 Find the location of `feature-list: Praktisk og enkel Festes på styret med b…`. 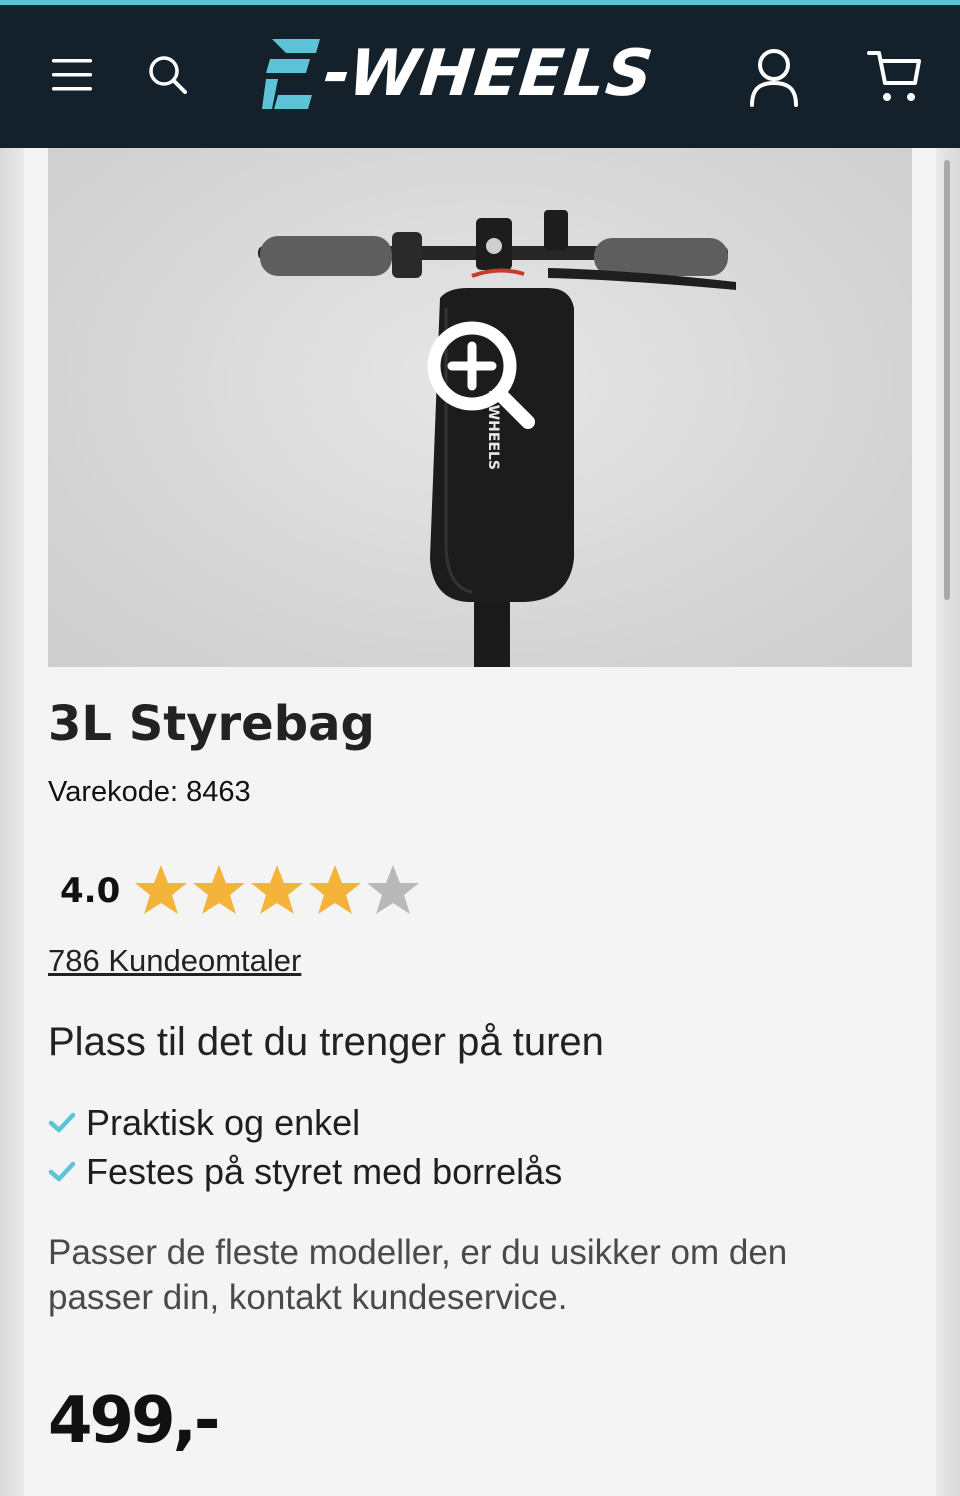

feature-list: Praktisk og enkel Festes på styret med b… is located at coordinates (305, 1147).